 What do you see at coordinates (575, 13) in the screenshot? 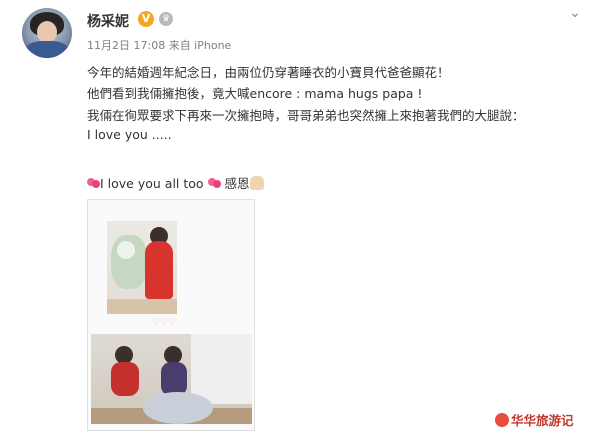
I see `chevron-down-icon: ⌄` at bounding box center [575, 13].